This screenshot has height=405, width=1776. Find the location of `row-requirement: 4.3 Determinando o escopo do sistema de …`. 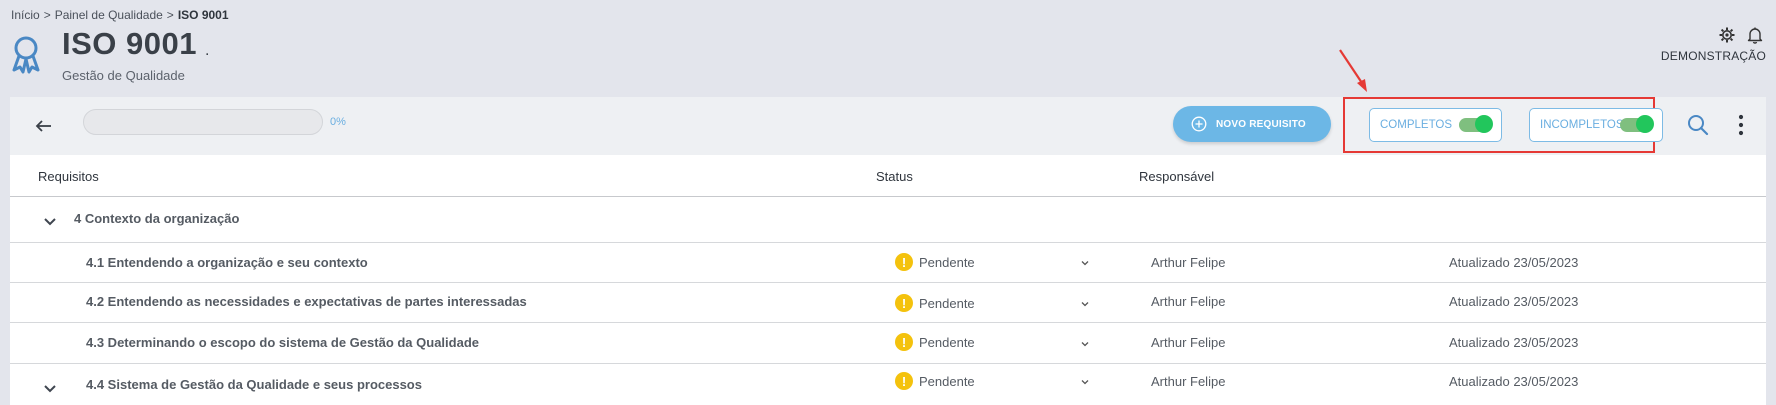

row-requirement: 4.3 Determinando o escopo do sistema de … is located at coordinates (282, 342).